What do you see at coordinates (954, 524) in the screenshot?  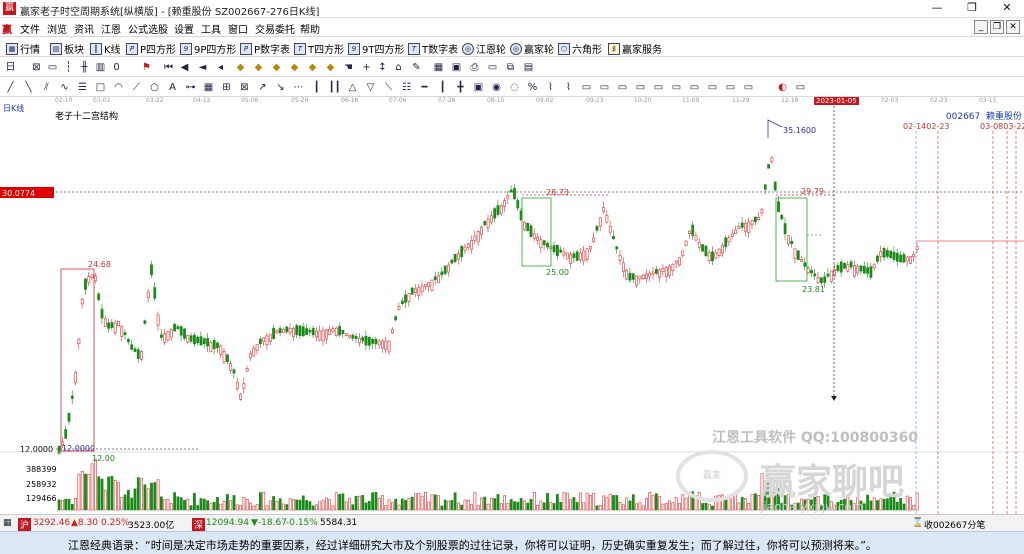 I see `status-right: 收002667分笔` at bounding box center [954, 524].